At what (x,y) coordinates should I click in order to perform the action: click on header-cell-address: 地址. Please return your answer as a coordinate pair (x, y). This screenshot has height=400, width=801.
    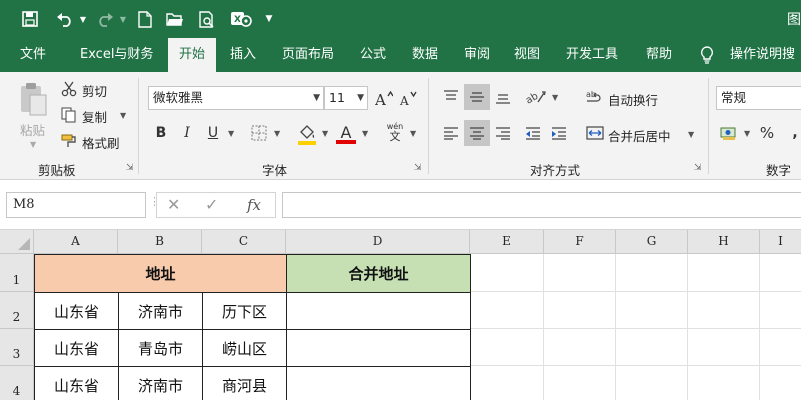
    Looking at the image, I should click on (160, 273).